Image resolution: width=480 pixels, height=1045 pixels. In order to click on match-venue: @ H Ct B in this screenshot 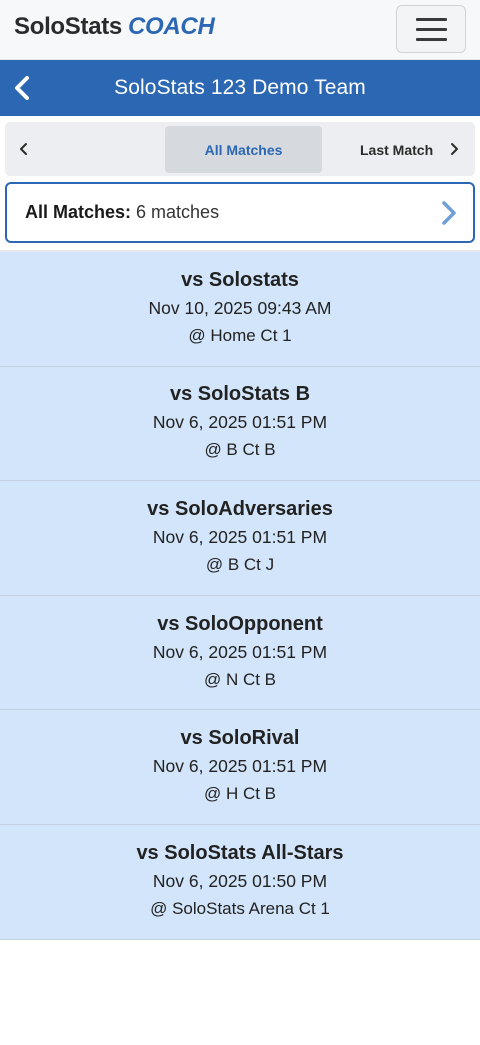, I will do `click(240, 794)`.